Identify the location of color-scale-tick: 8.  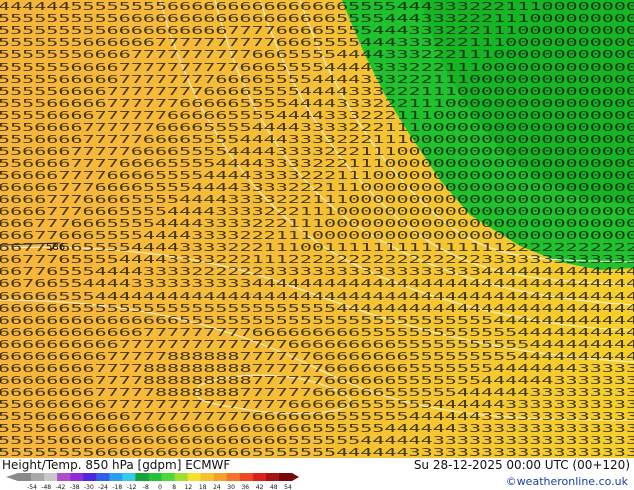
(174, 487).